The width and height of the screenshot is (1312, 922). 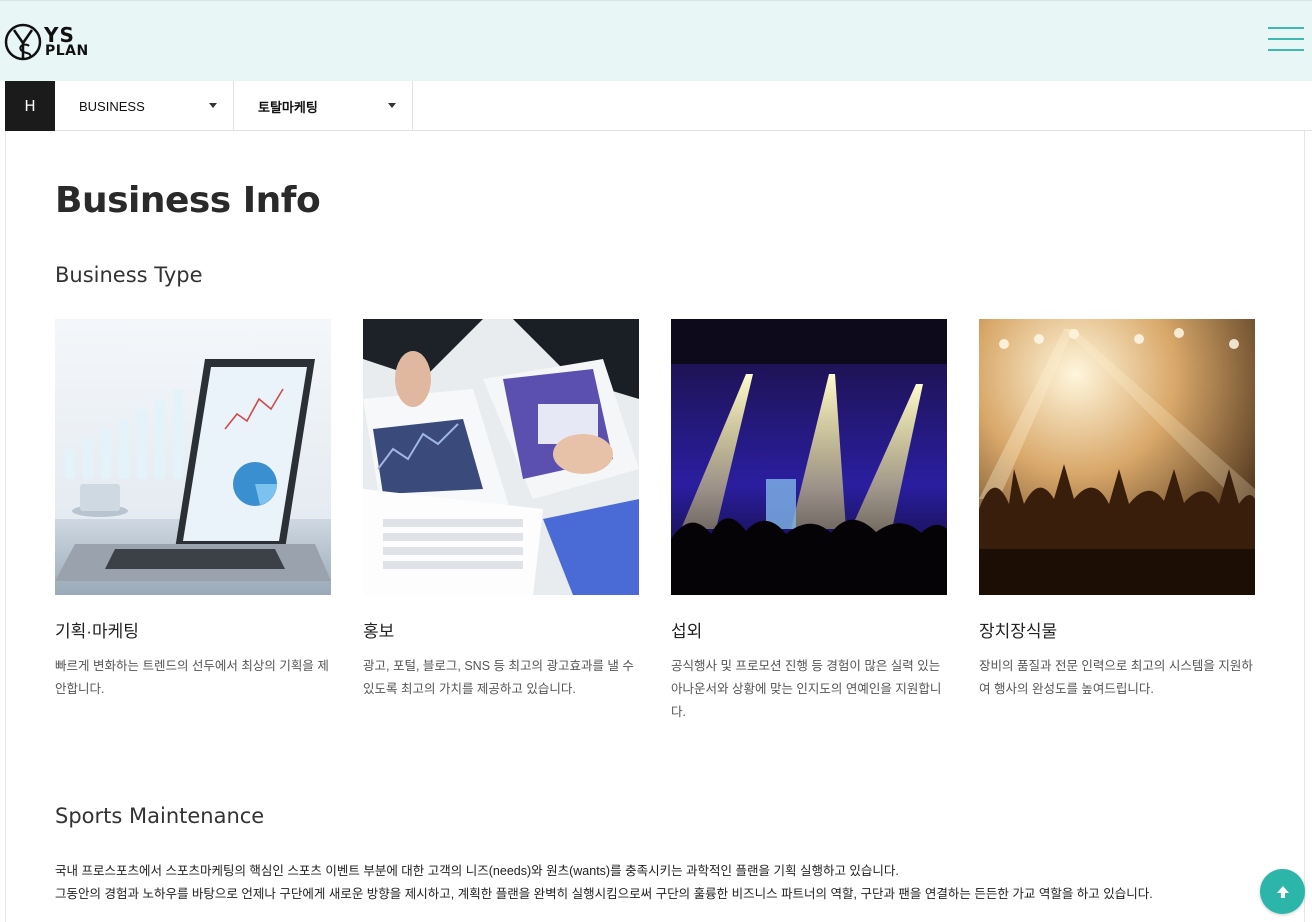 I want to click on sub-navigation: H BUSINESS 토탈마케팅, so click(x=658, y=106).